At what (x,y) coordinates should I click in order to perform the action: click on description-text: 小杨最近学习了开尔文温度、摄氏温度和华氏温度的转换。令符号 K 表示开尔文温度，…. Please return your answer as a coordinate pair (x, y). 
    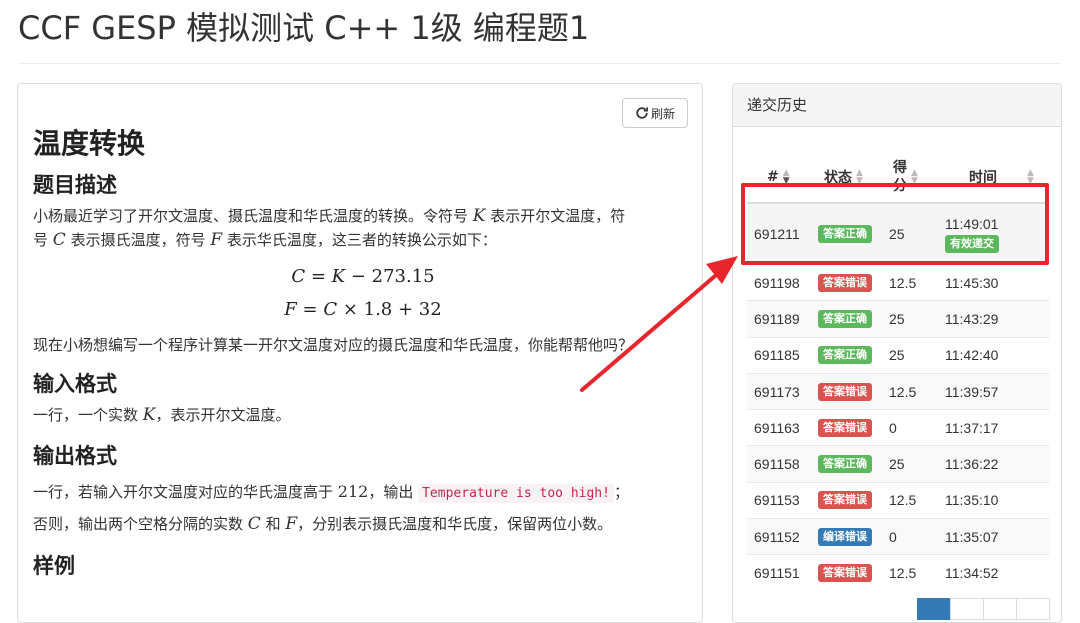
    Looking at the image, I should click on (329, 228).